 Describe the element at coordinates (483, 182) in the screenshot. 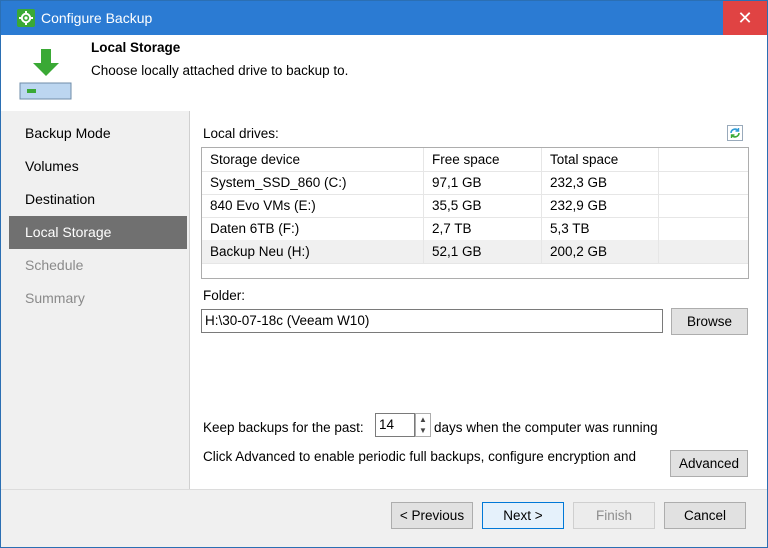

I see `cell-free: 97,1 GB` at that location.